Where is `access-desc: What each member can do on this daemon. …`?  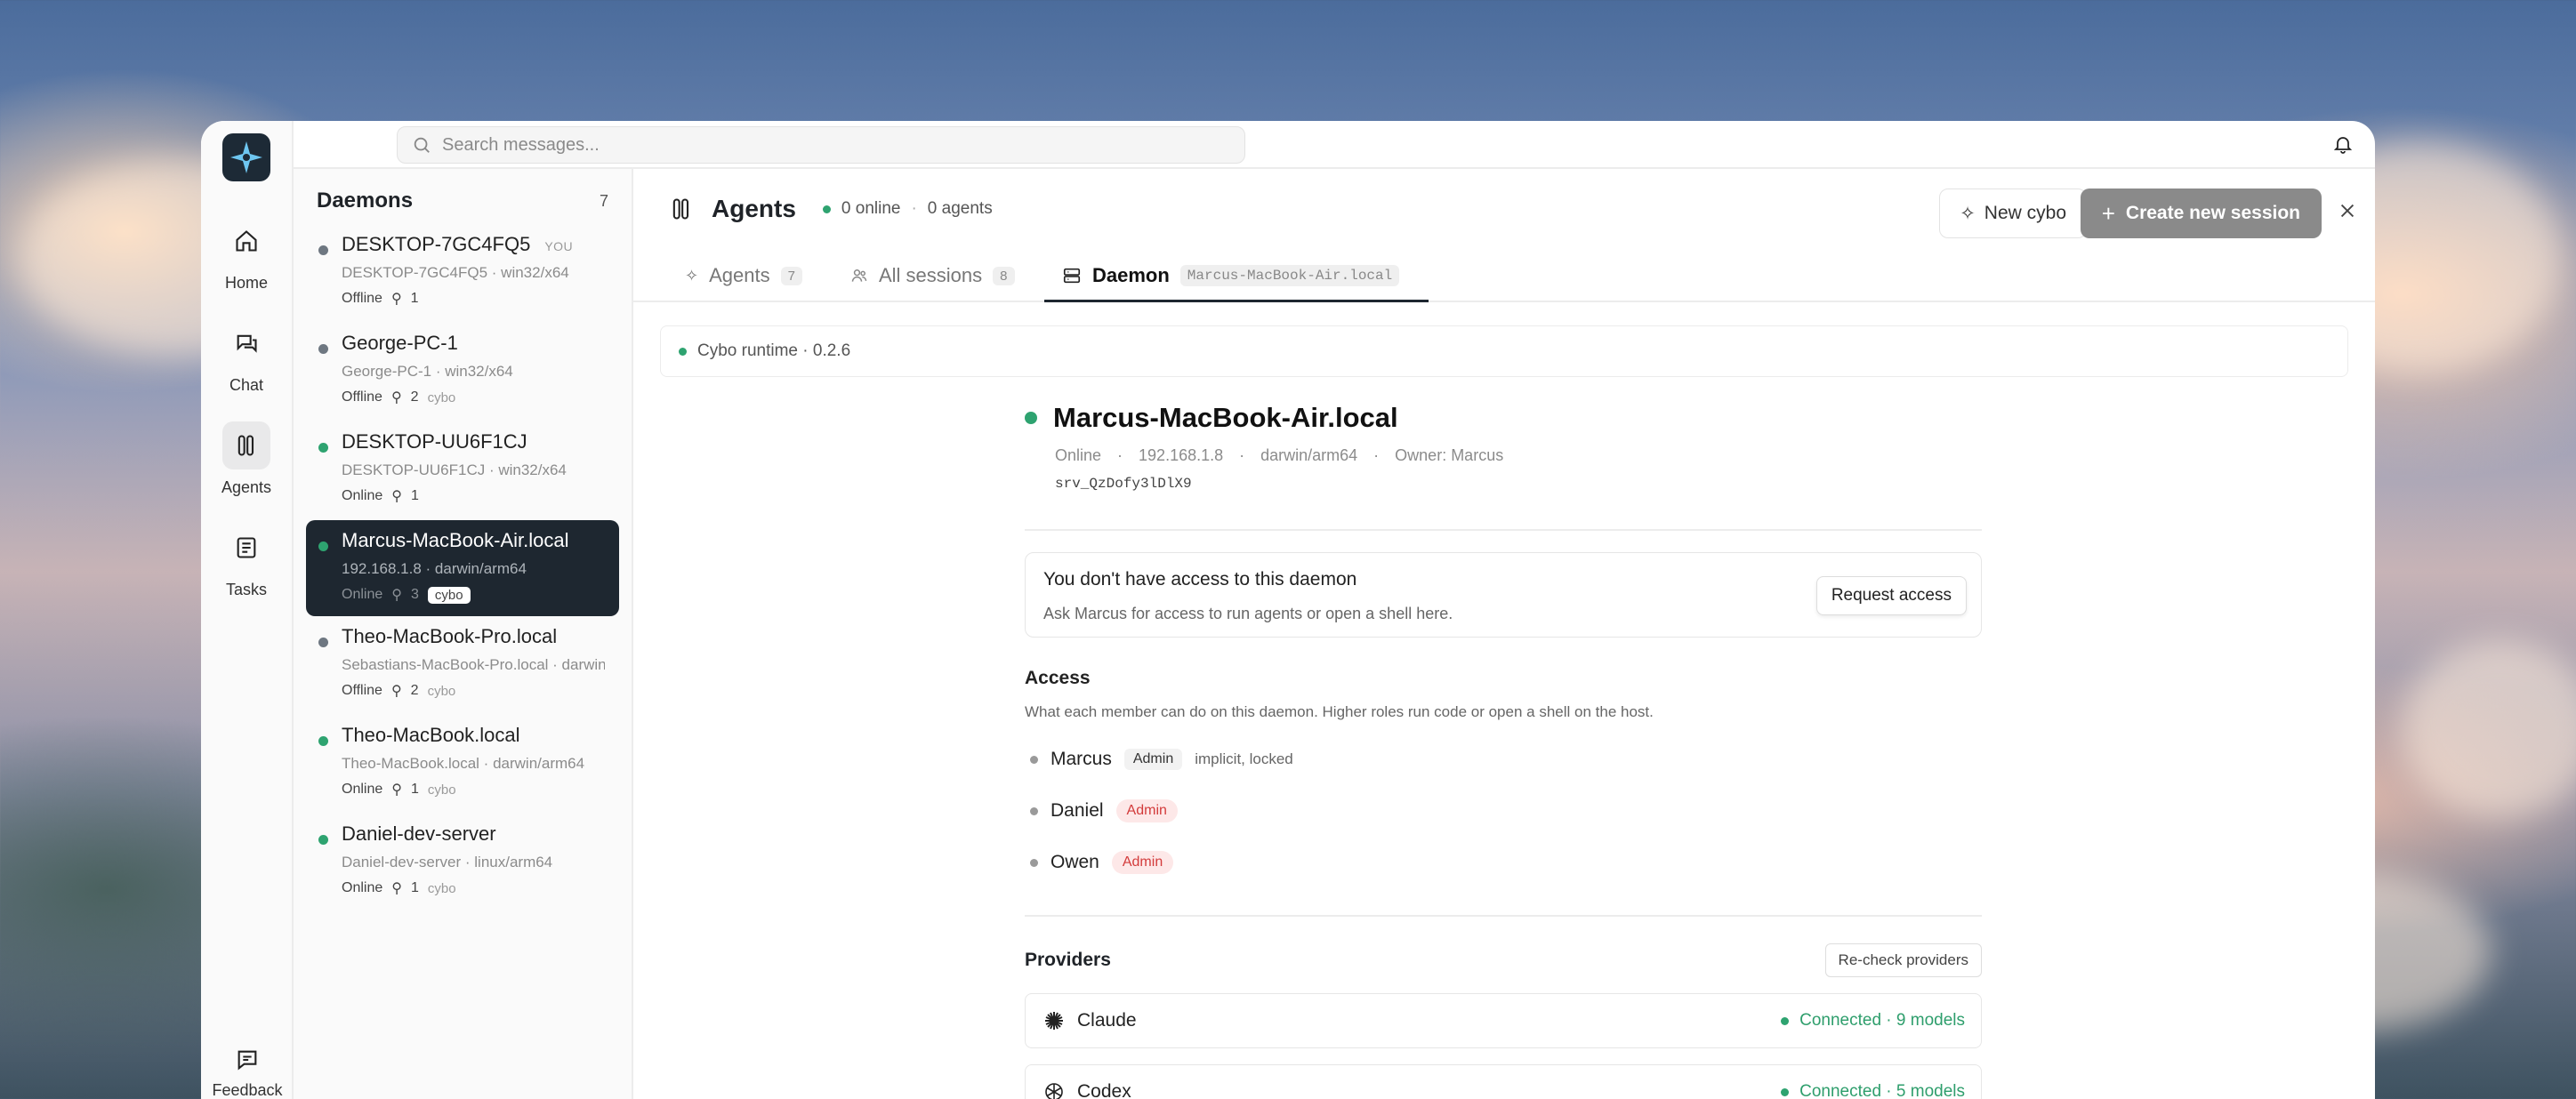
access-desc: What each member can do on this daemon. … is located at coordinates (1339, 712).